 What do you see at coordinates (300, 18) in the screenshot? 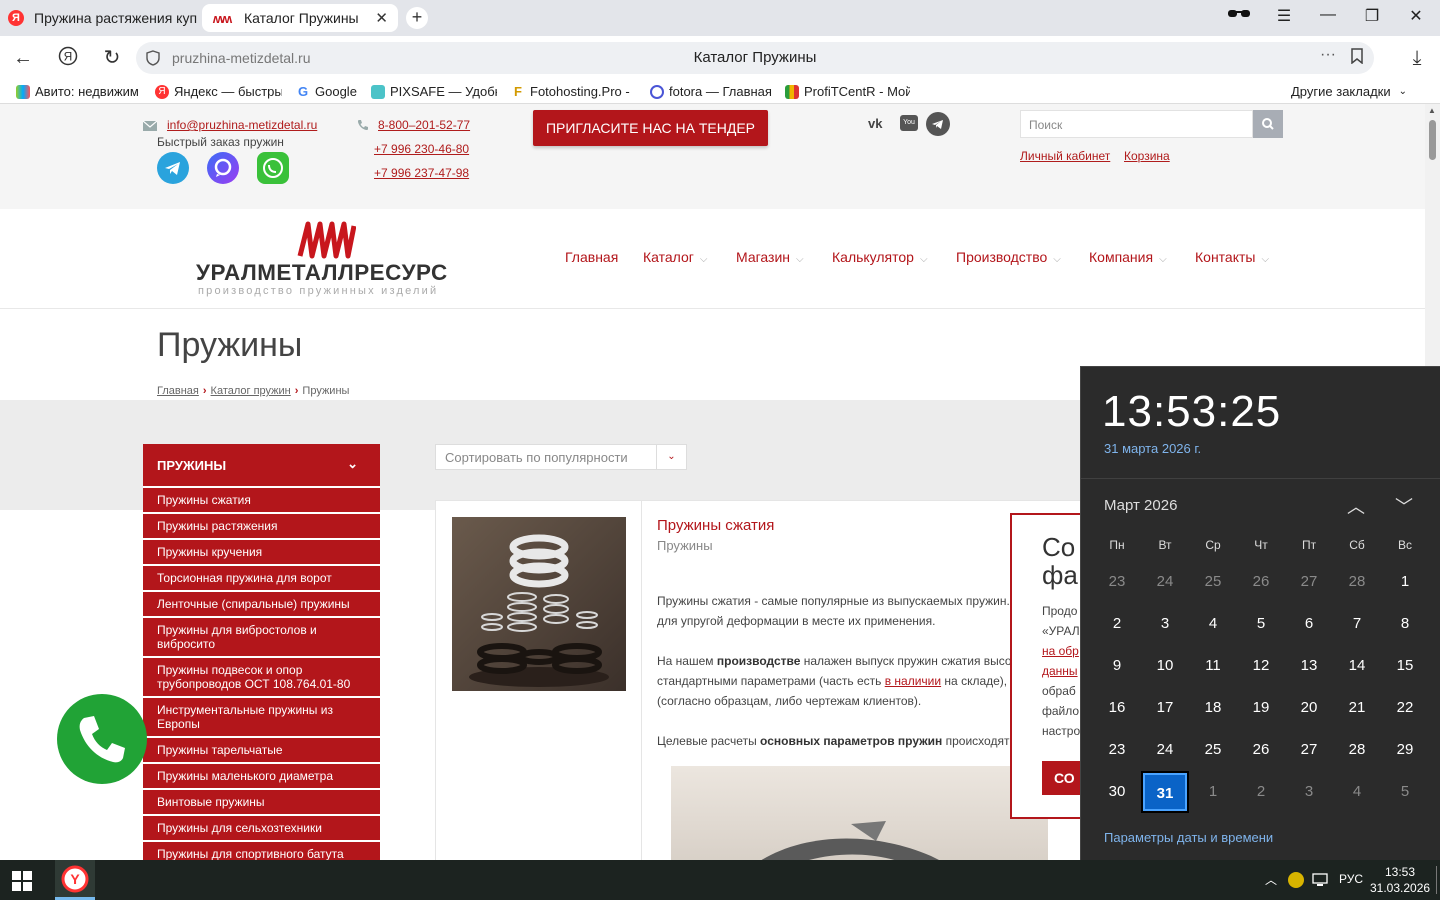
I see `tab-active: ʍʍ Каталог Пружины ✕` at bounding box center [300, 18].